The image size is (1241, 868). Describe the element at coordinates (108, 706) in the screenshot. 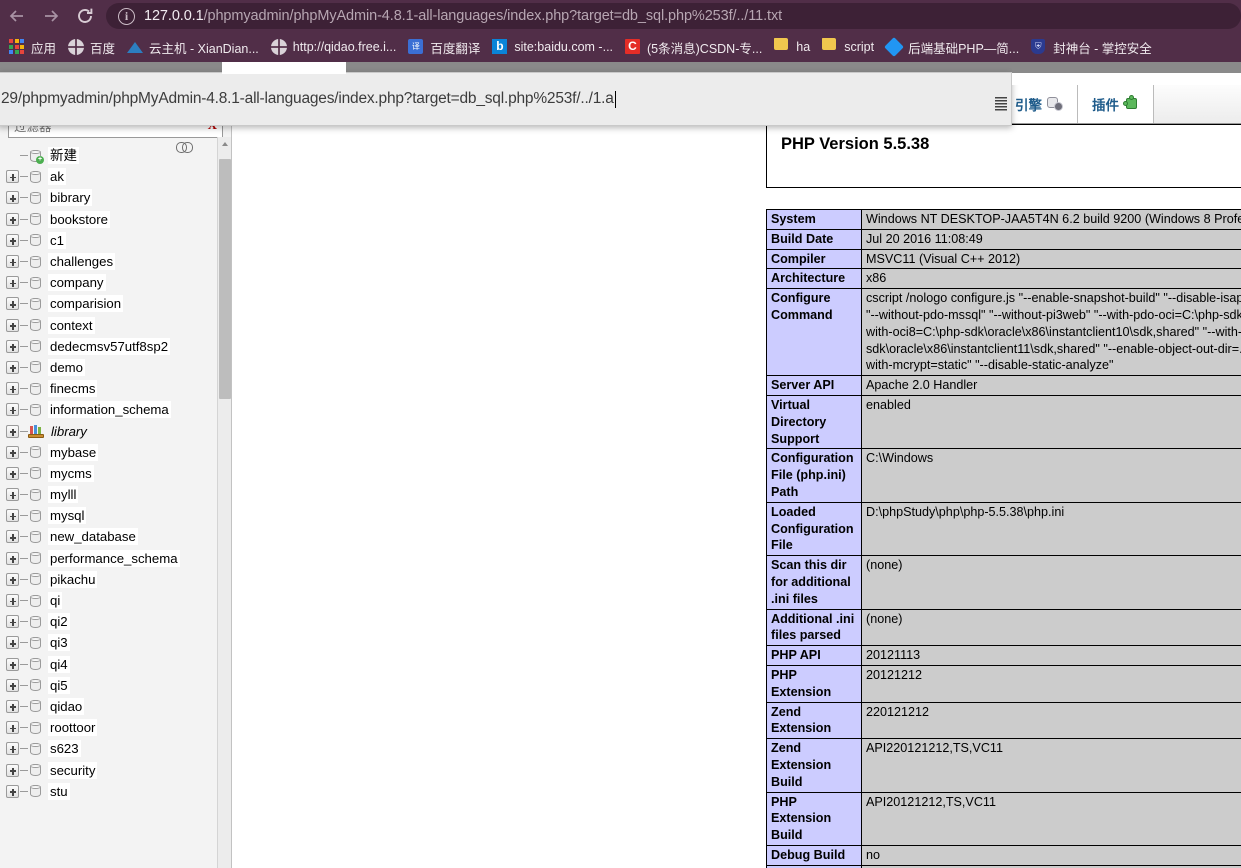

I see `database-tree-item: qidao` at that location.